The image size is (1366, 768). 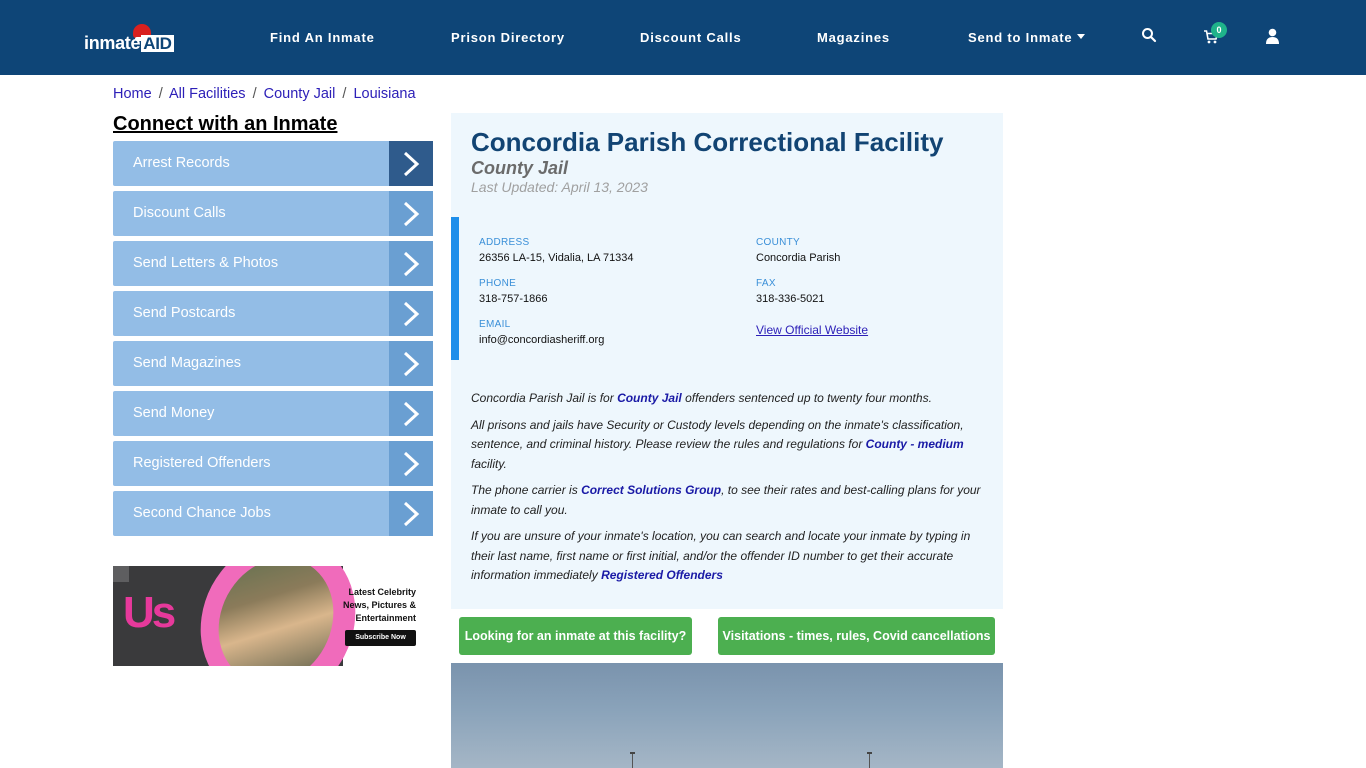 What do you see at coordinates (273, 313) in the screenshot?
I see `sidebar-item-send-postcards: Send Postcards` at bounding box center [273, 313].